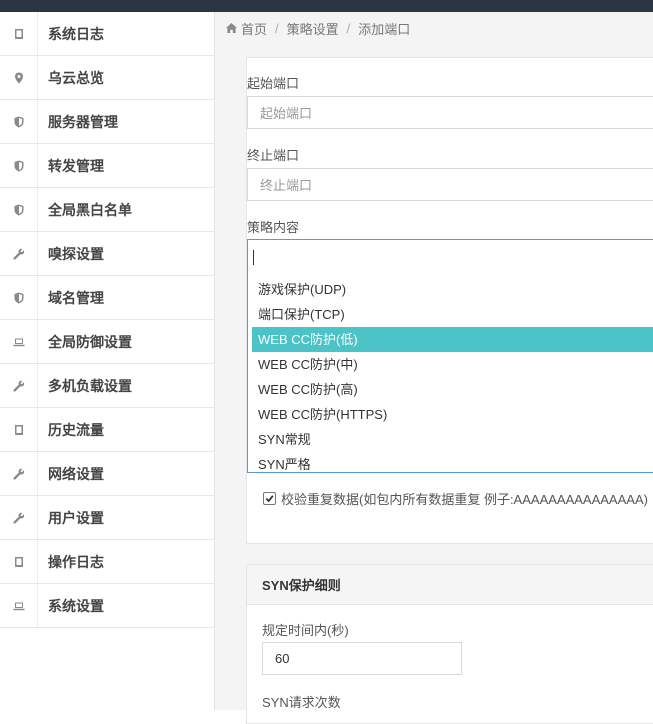 This screenshot has height=724, width=653. Describe the element at coordinates (384, 29) in the screenshot. I see `breadcrumb-current: 添加端口` at that location.